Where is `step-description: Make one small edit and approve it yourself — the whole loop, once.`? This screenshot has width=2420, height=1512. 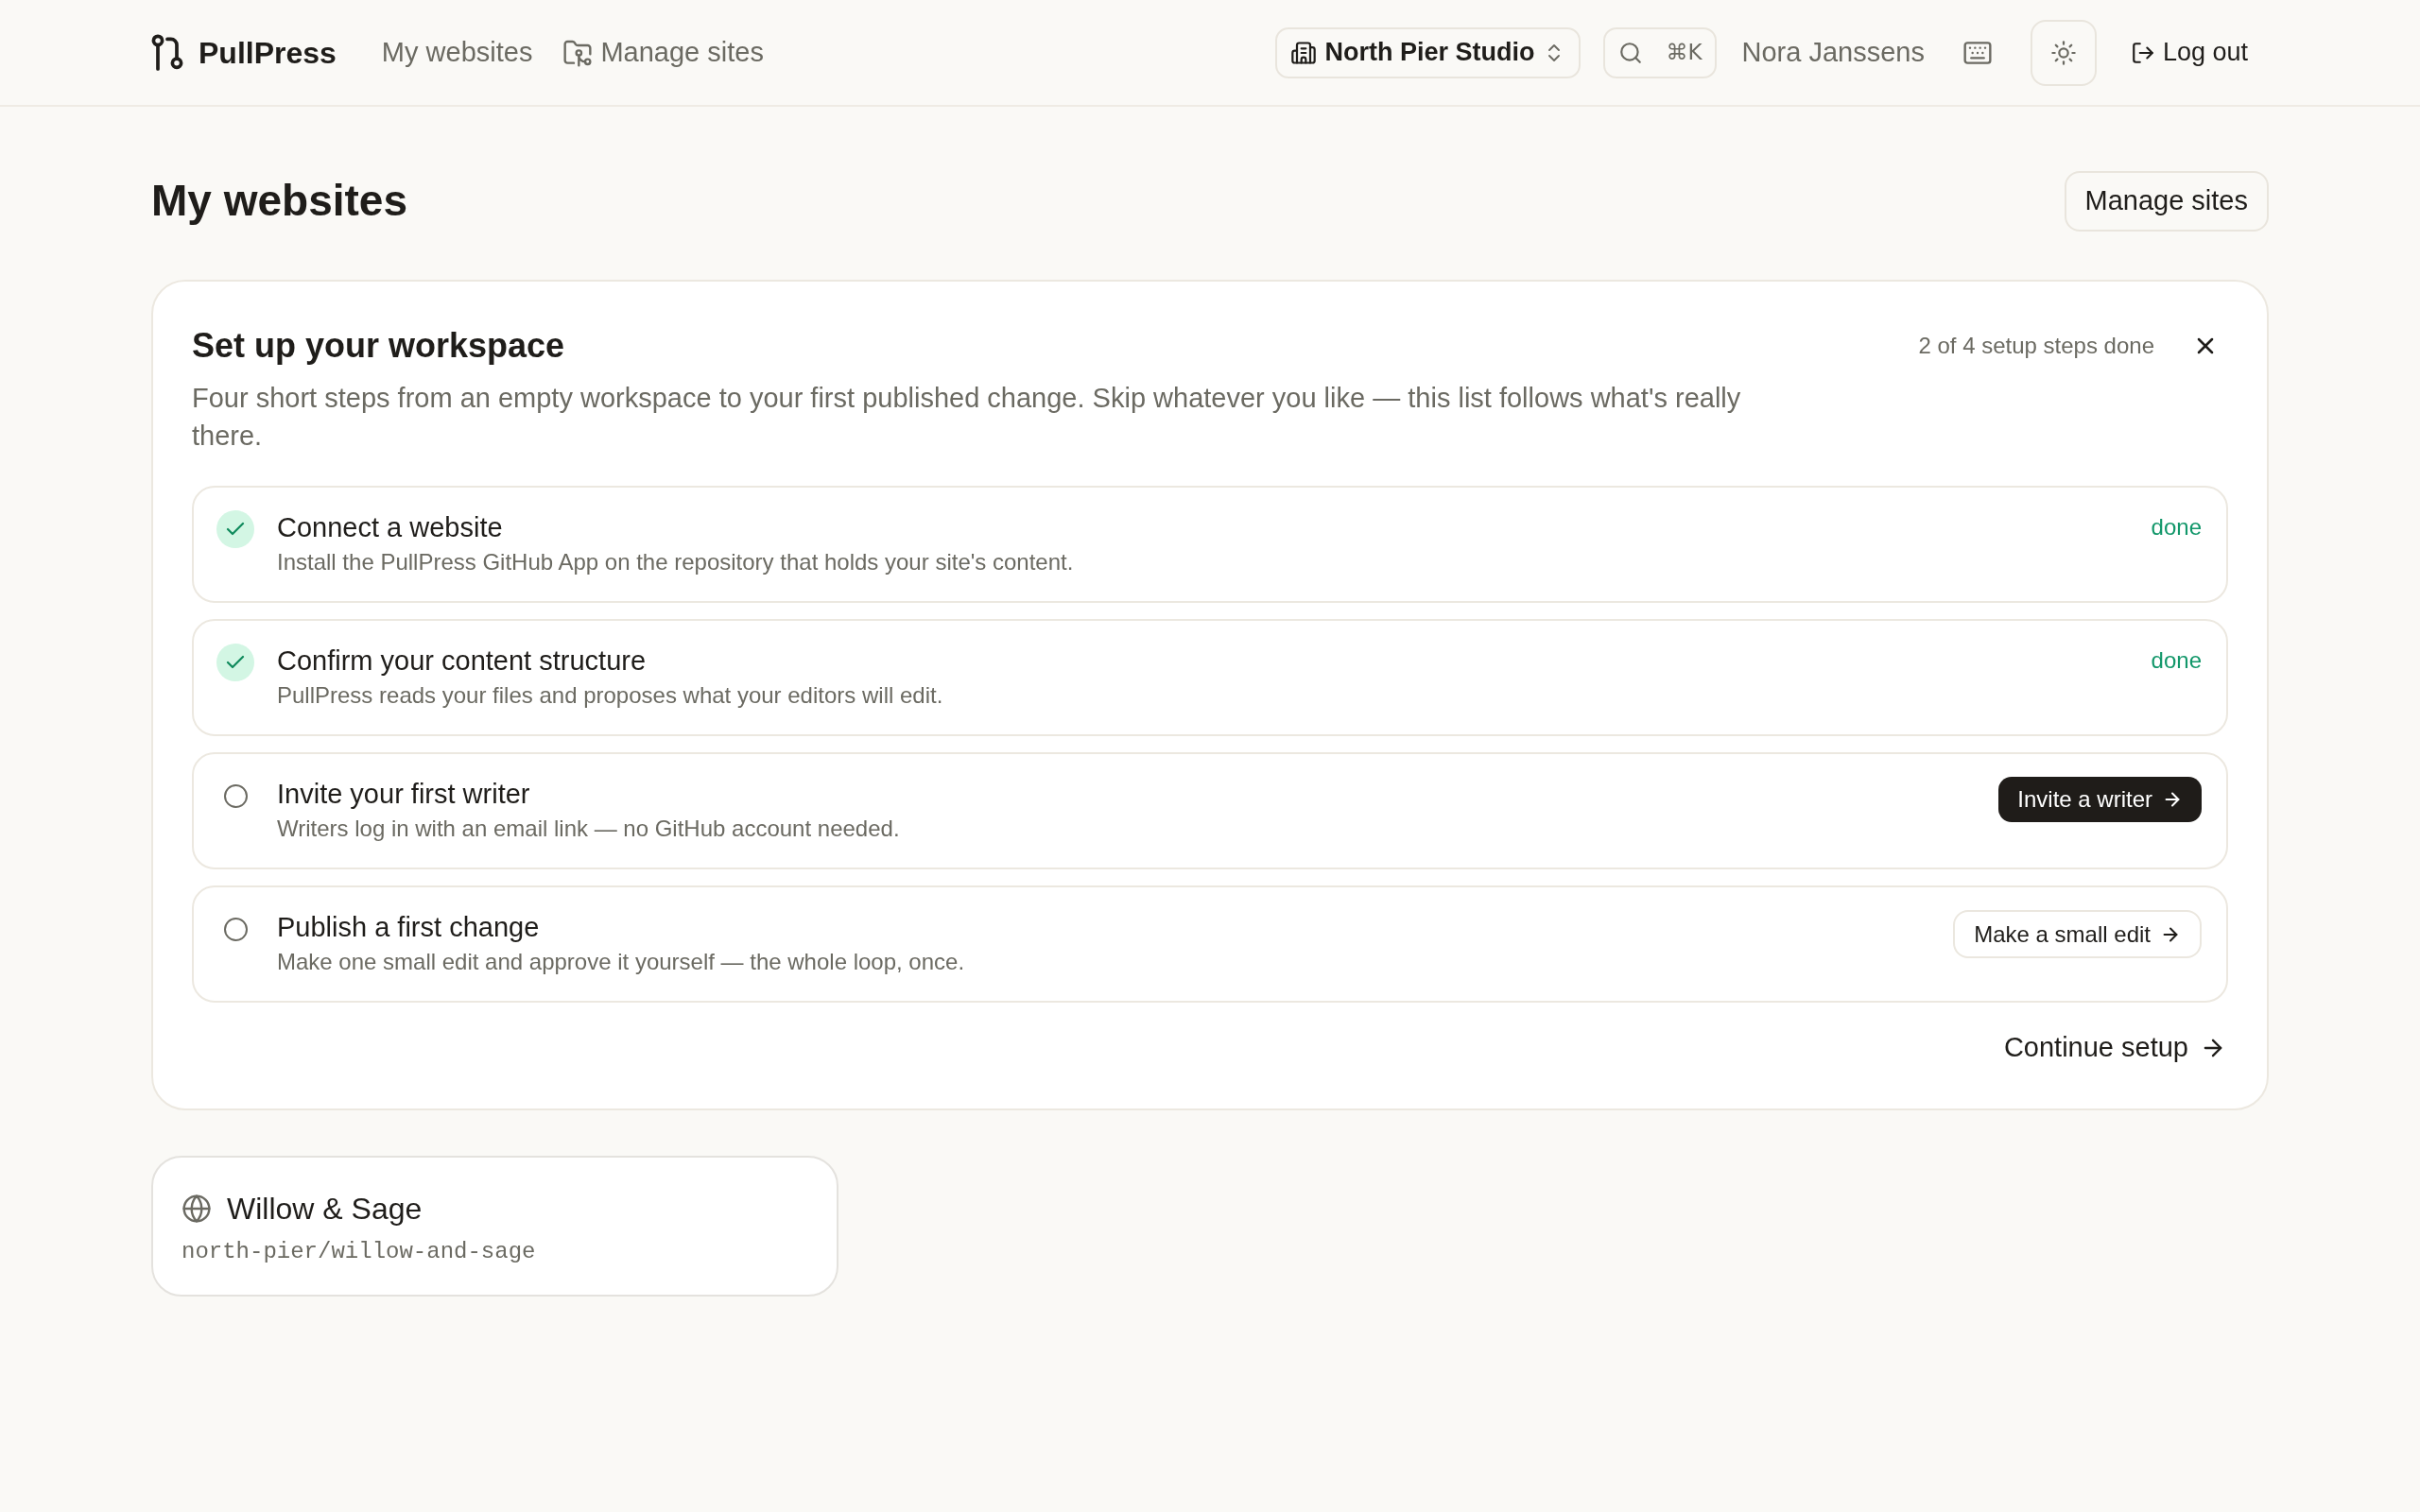 step-description: Make one small edit and approve it yourself — the whole loop, once. is located at coordinates (621, 962).